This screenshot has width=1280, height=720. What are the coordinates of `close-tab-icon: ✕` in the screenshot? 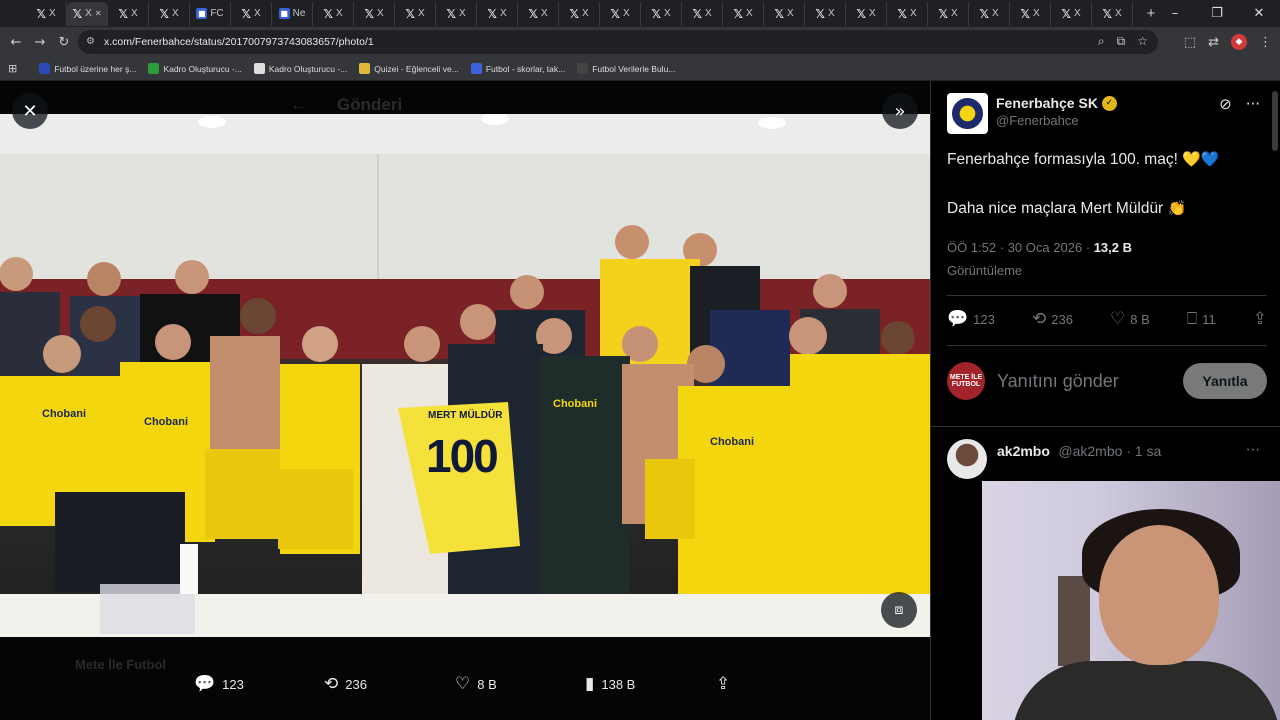 It's located at (98, 13).